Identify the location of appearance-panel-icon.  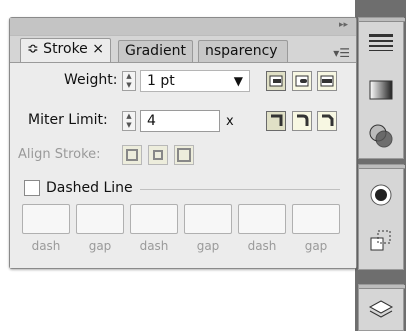
(381, 195).